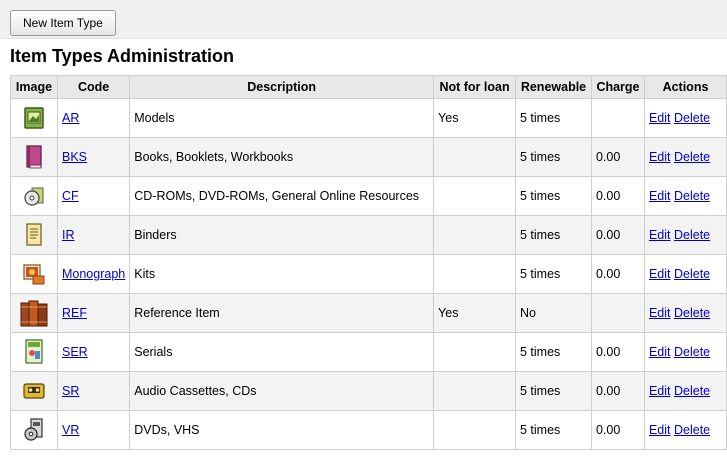 Image resolution: width=727 pixels, height=465 pixels. What do you see at coordinates (74, 313) in the screenshot?
I see `item-type-code-link: REF` at bounding box center [74, 313].